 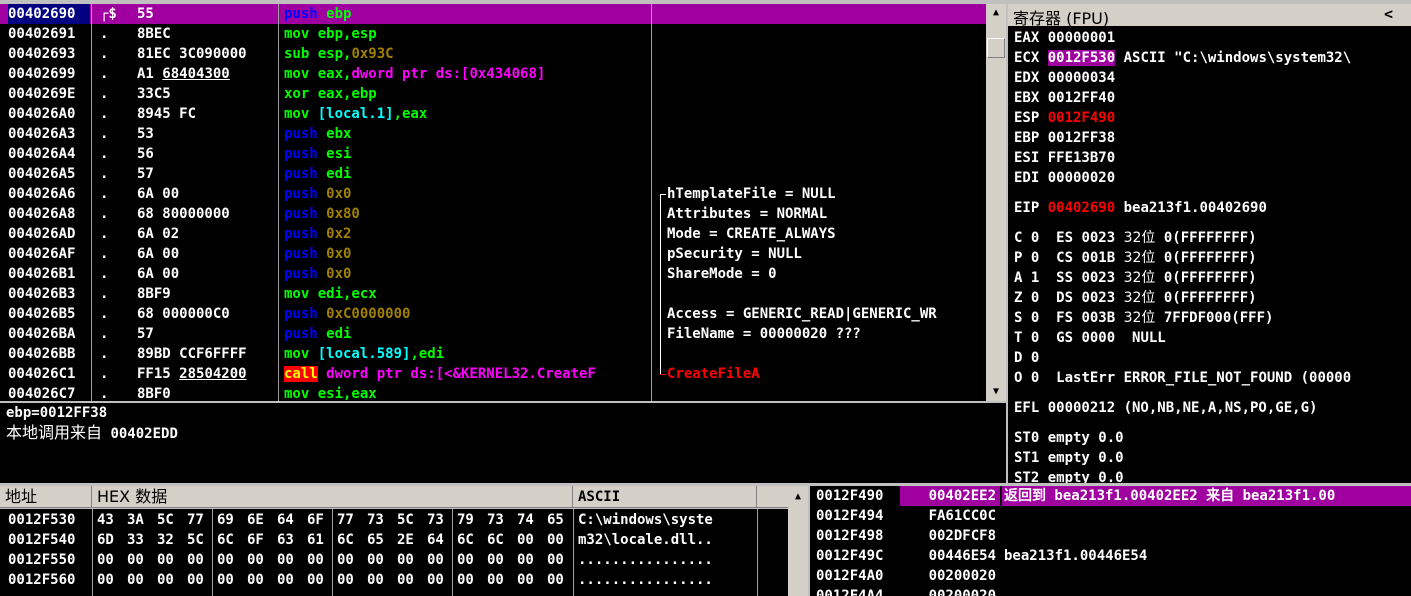 I want to click on disasm-instruction: mov esi,eax, so click(x=467, y=392).